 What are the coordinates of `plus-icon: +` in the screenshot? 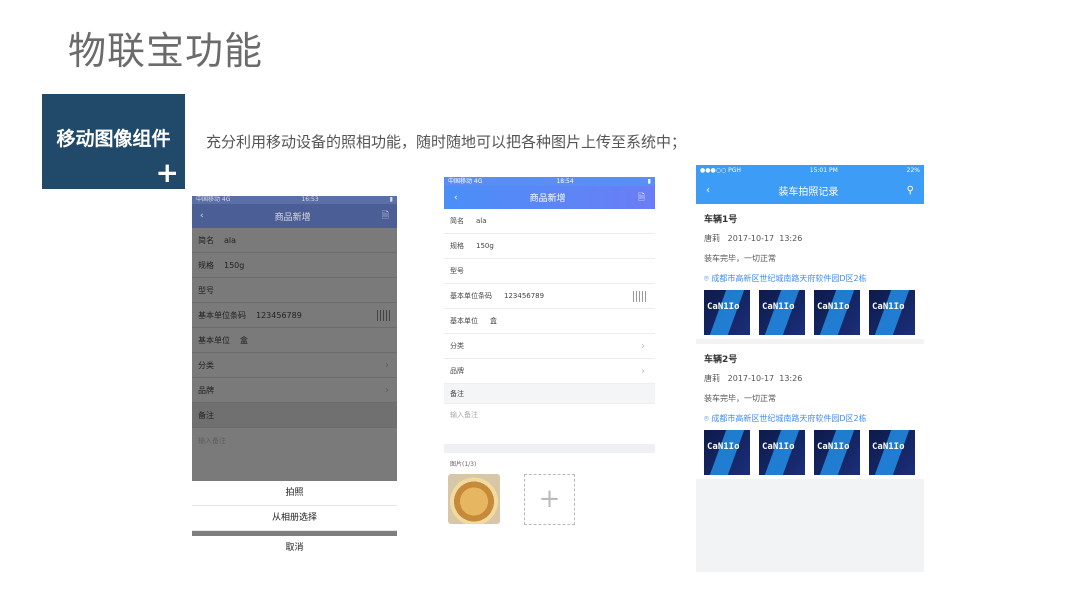 It's located at (167, 172).